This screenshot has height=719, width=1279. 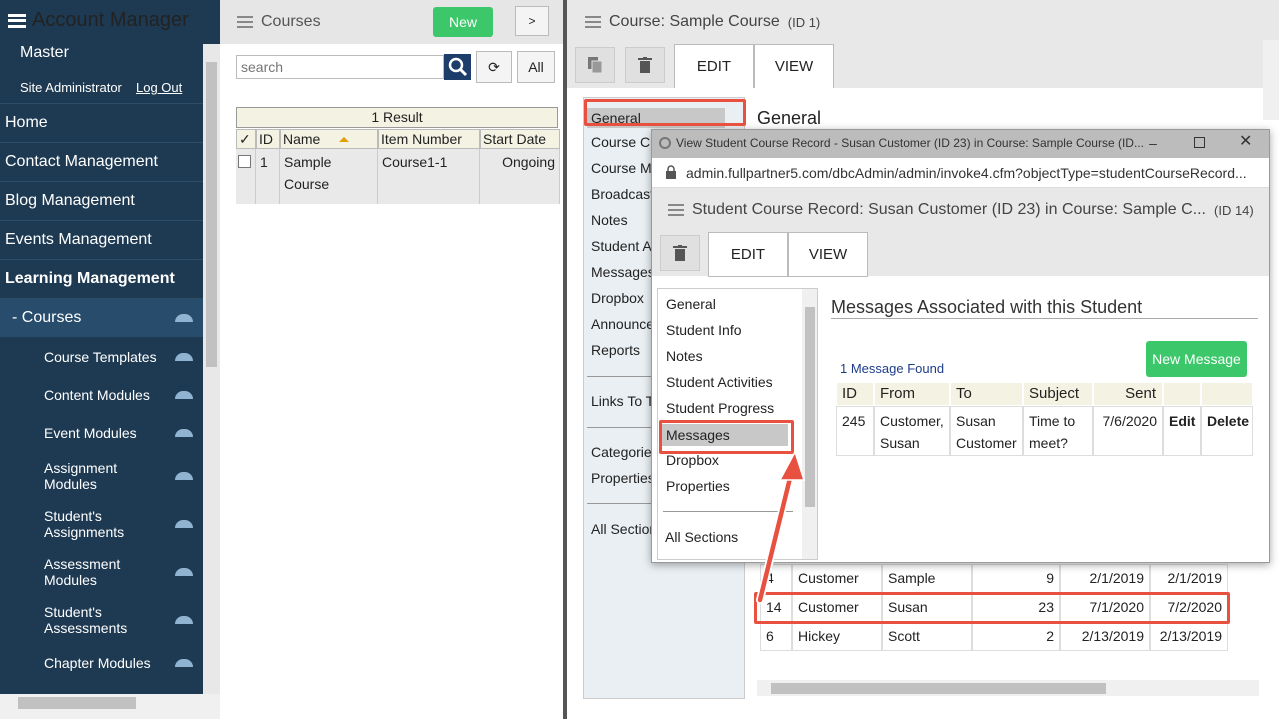 What do you see at coordinates (1153, 143) in the screenshot?
I see `minimize-icon: –` at bounding box center [1153, 143].